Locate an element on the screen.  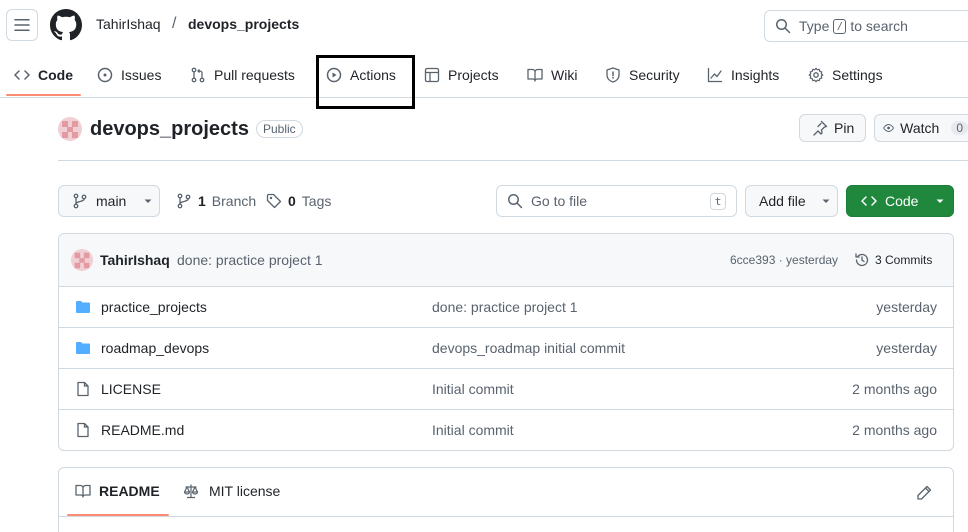
table-icon is located at coordinates (432, 75).